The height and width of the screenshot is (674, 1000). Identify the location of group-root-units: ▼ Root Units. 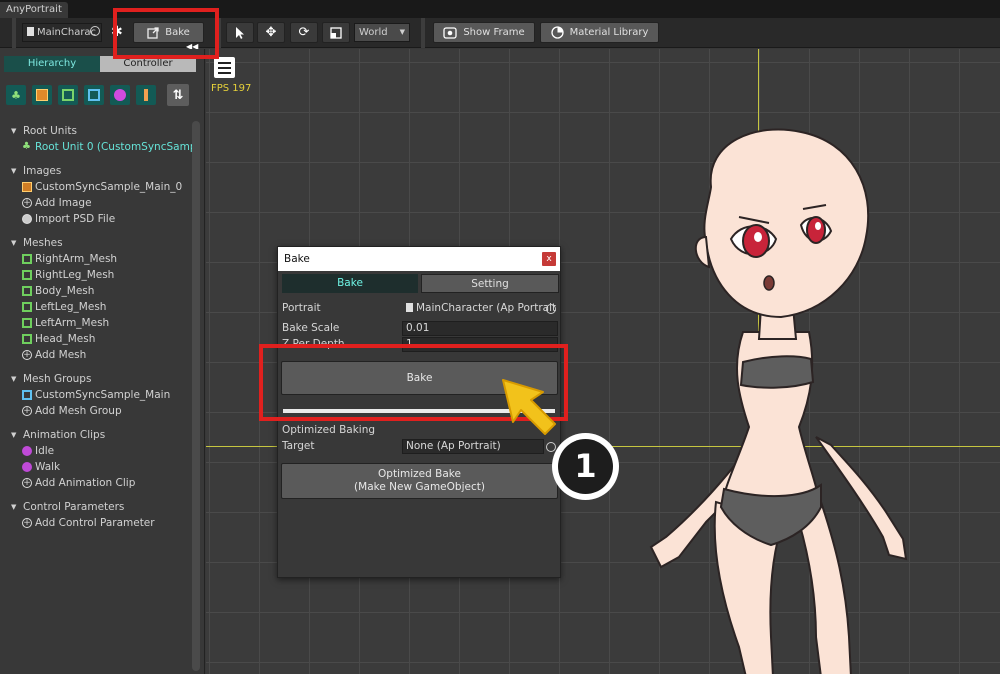
(97, 131).